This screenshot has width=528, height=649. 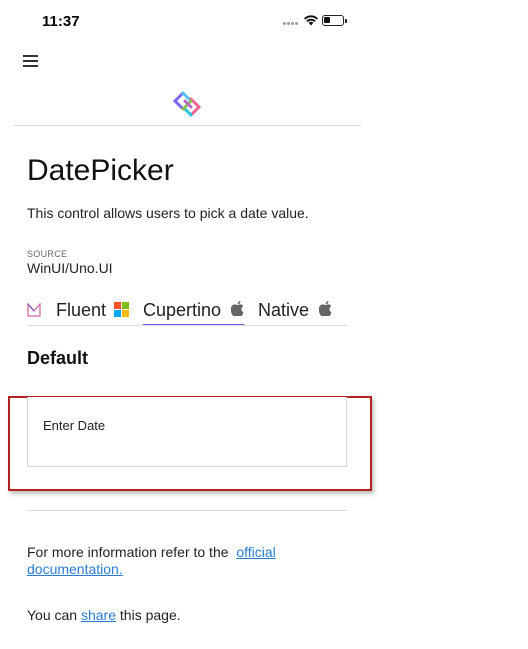 What do you see at coordinates (31, 60) in the screenshot?
I see `menu-button` at bounding box center [31, 60].